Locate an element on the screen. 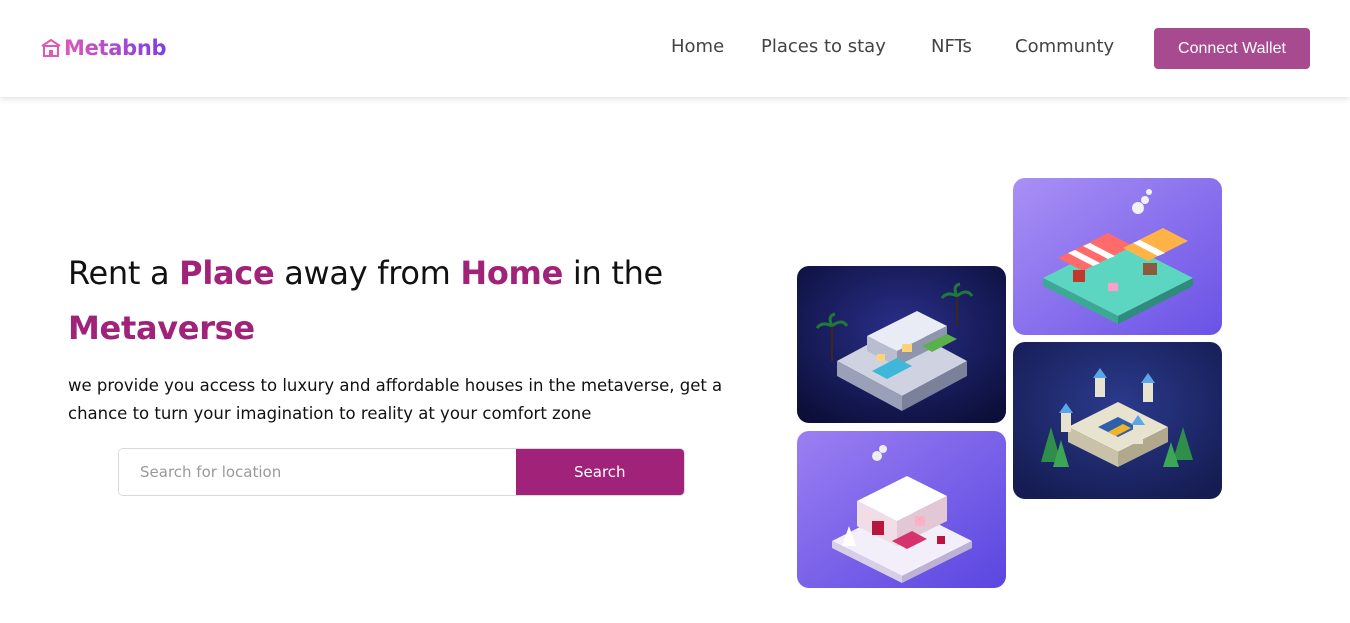 The image size is (1350, 623). nav-link-places-to-stay: Places to stay is located at coordinates (823, 46).